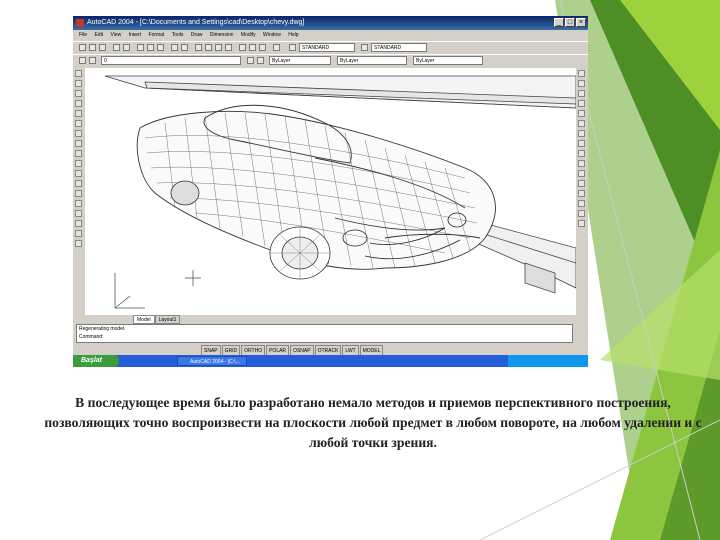  What do you see at coordinates (581, 183) in the screenshot?
I see `break-icon` at bounding box center [581, 183].